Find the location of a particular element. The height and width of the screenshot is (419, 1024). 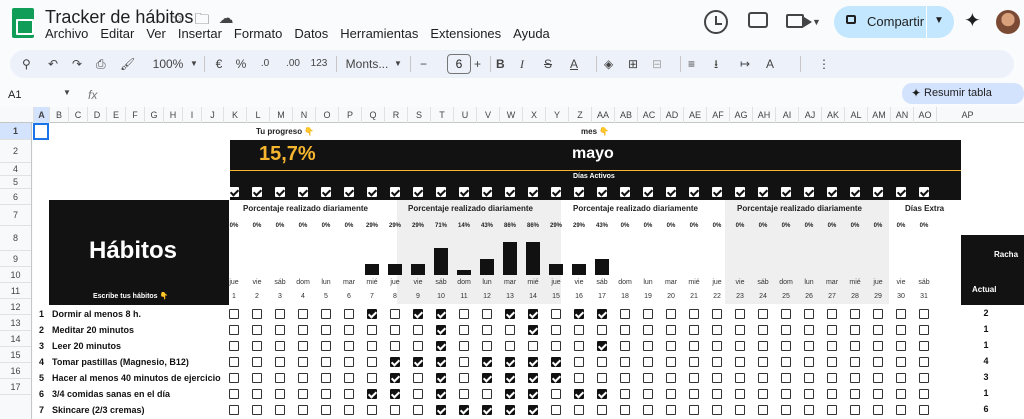

row-header-2: 2 is located at coordinates (15, 151).